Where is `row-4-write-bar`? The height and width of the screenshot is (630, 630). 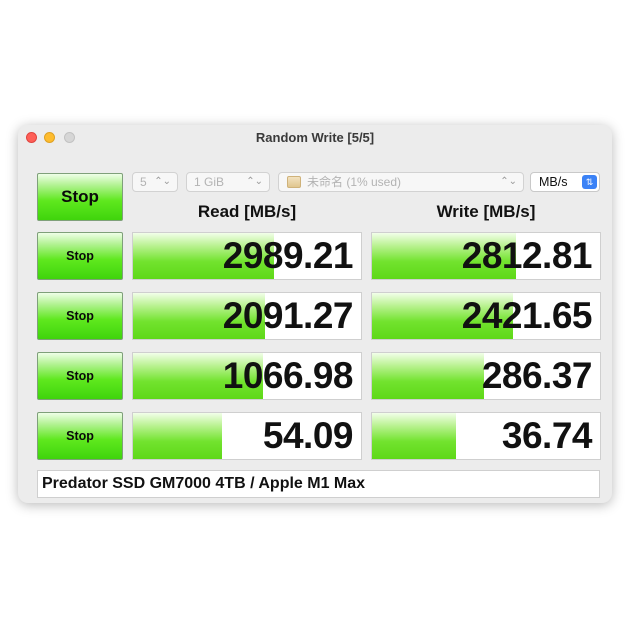
row-4-write-bar is located at coordinates (414, 436).